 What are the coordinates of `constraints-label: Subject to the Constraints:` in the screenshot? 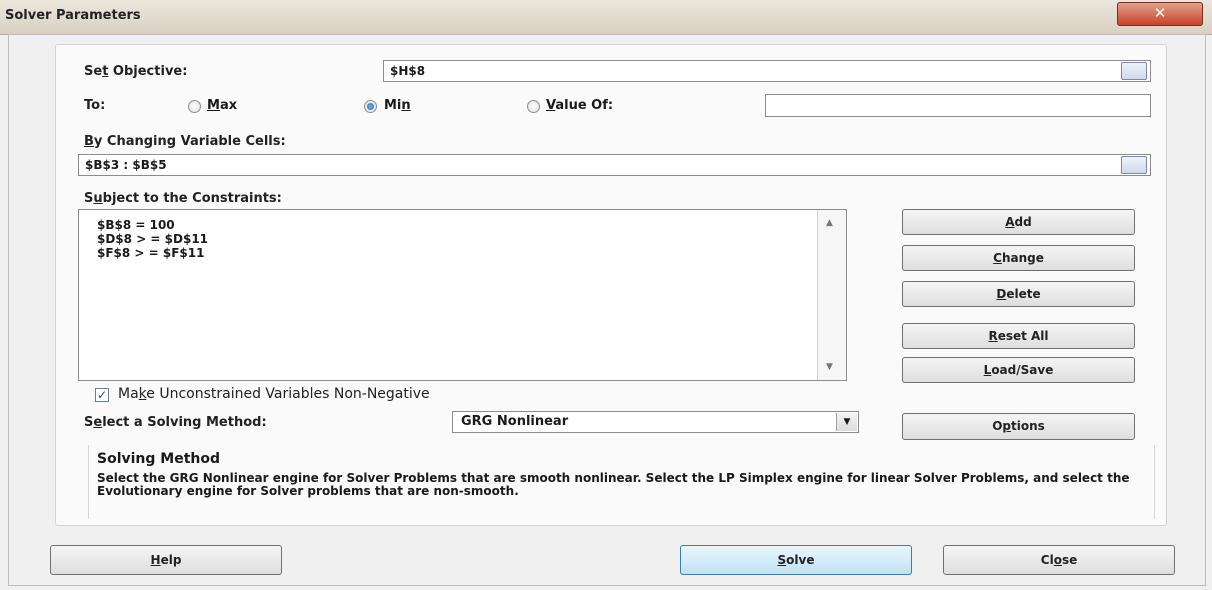 It's located at (183, 198).